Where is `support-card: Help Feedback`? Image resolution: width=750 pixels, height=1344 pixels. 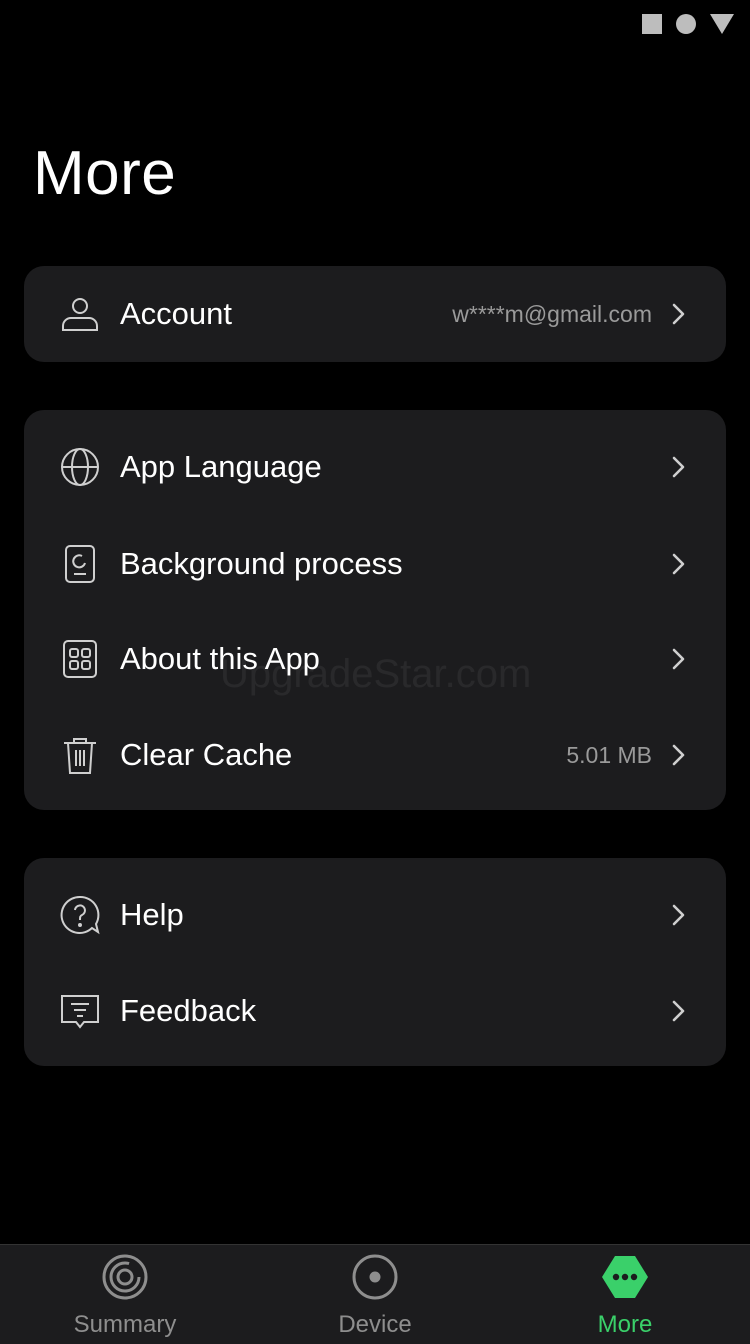
support-card: Help Feedback is located at coordinates (375, 962).